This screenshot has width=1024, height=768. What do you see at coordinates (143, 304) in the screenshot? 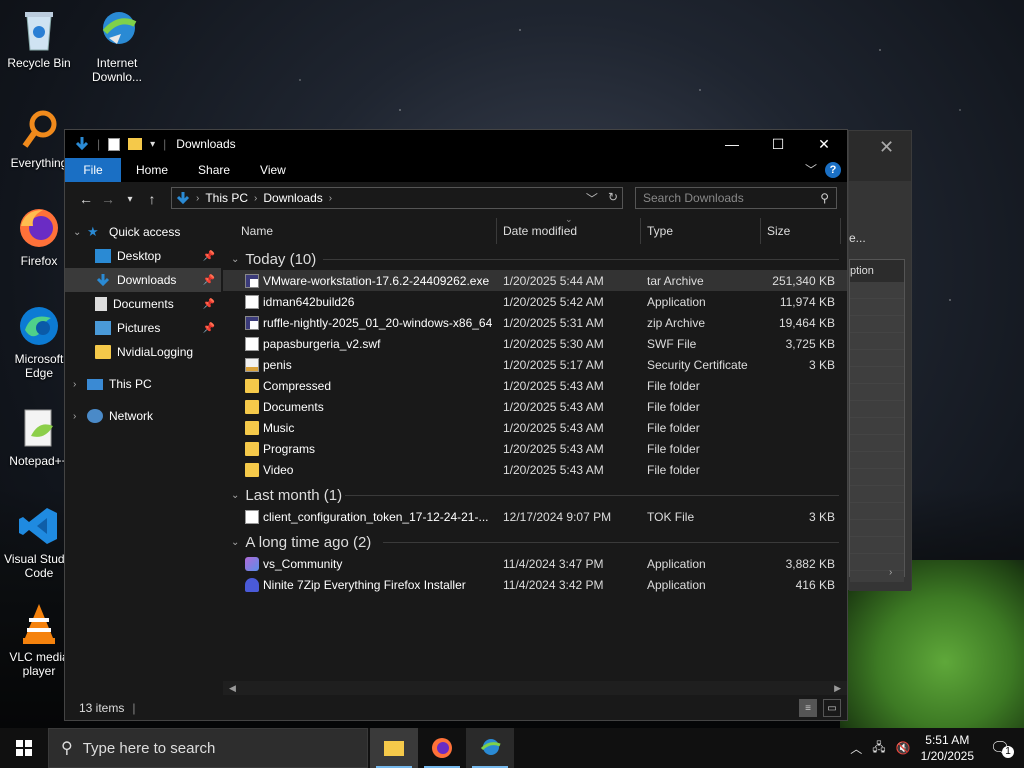
I see `nav-item-documents: Documents 📌` at bounding box center [143, 304].